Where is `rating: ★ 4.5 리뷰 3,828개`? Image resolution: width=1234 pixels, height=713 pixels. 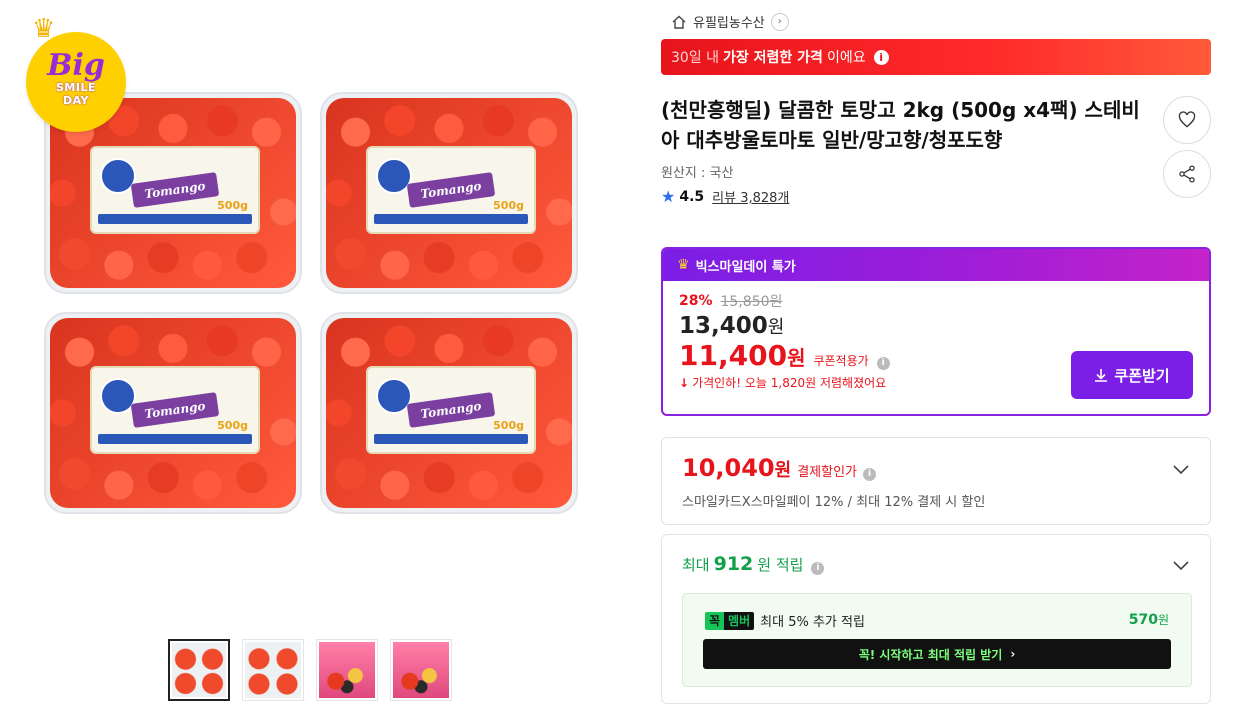
rating: ★ 4.5 리뷰 3,828개 is located at coordinates (725, 196).